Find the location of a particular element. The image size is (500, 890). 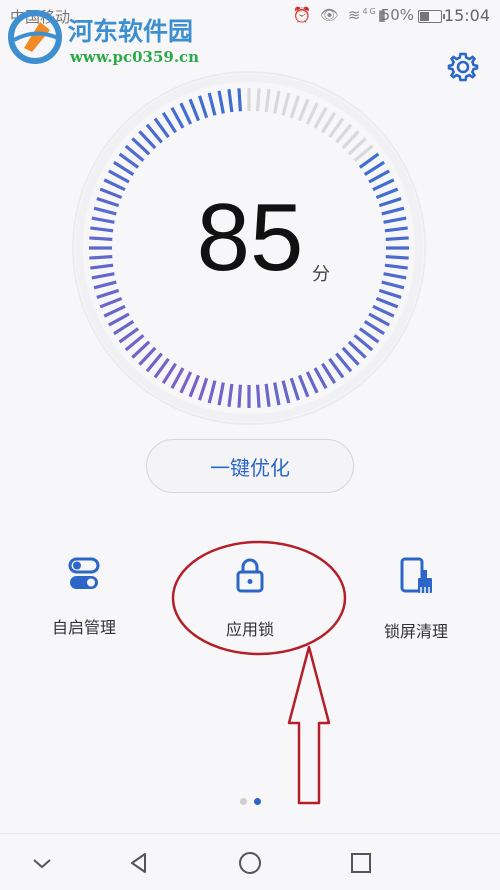

watermark-logo is located at coordinates (35, 37).